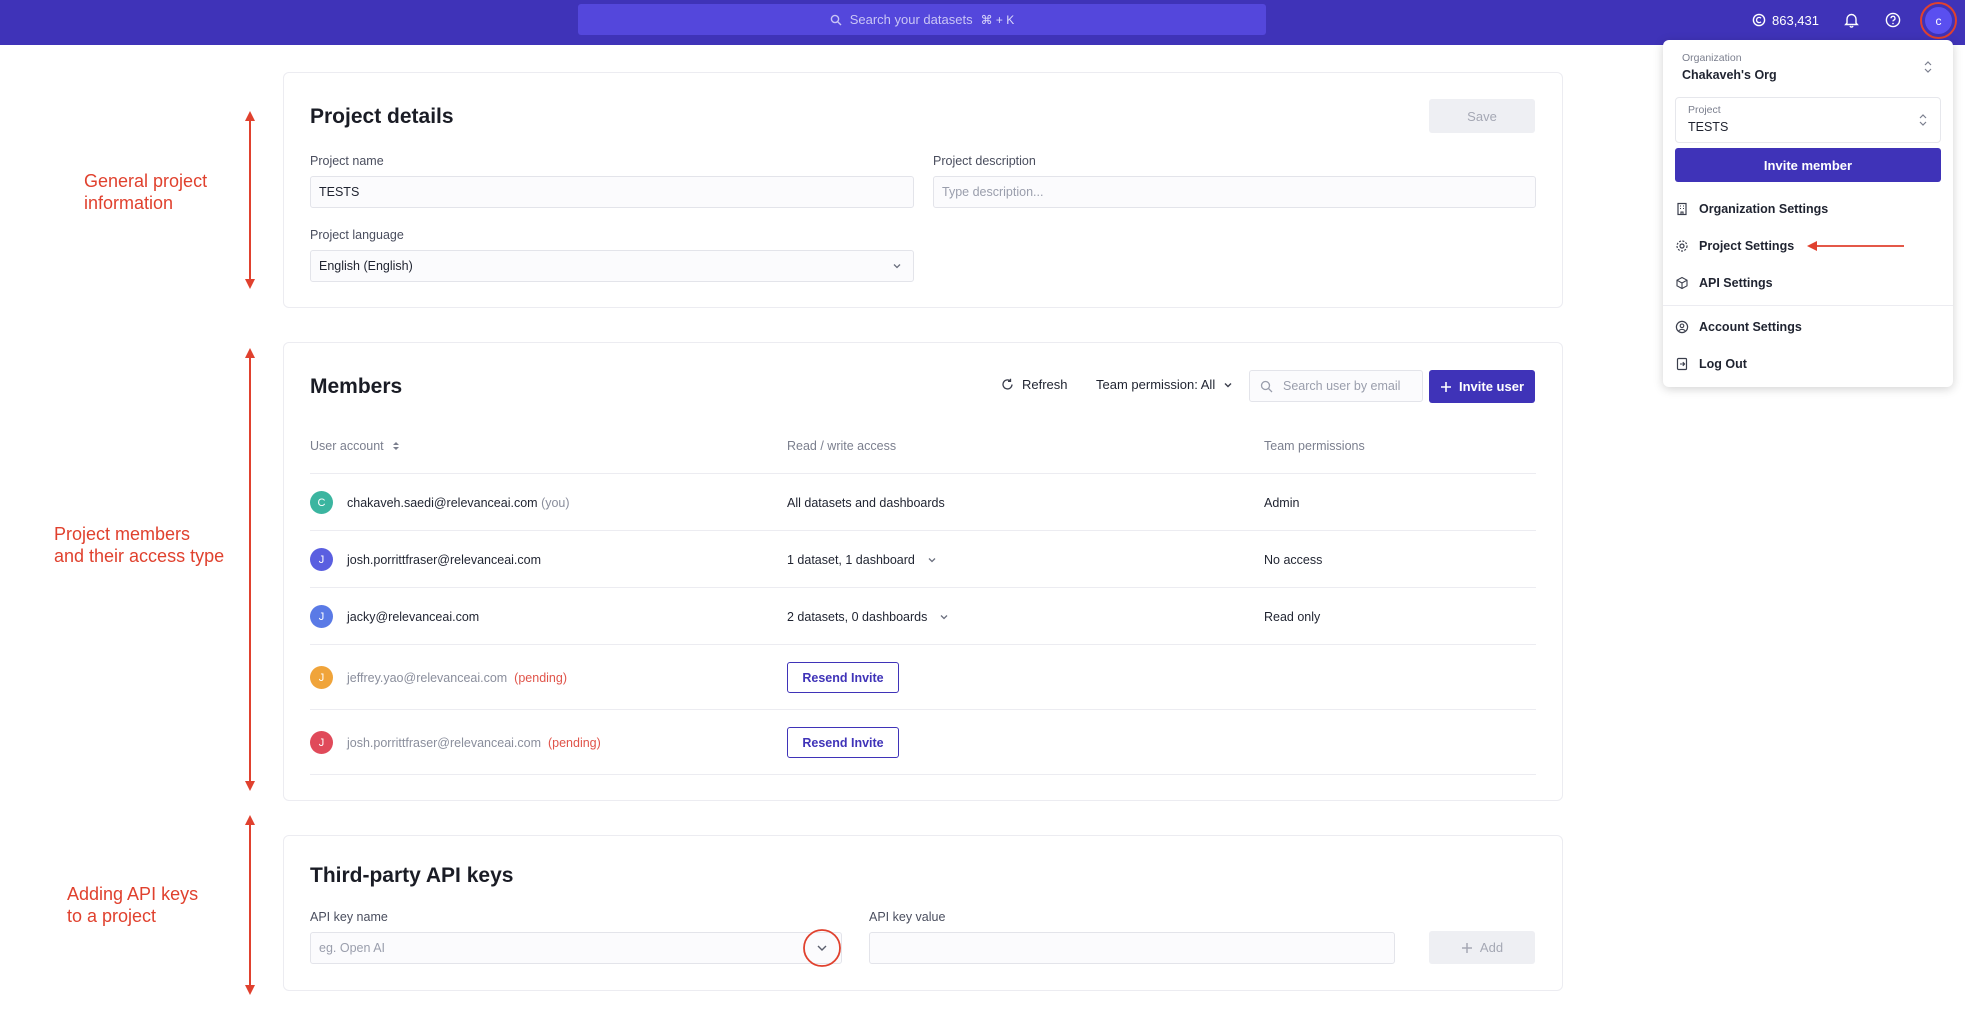 The image size is (1965, 1024). Describe the element at coordinates (612, 266) in the screenshot. I see `project-language-select: English (English)` at that location.